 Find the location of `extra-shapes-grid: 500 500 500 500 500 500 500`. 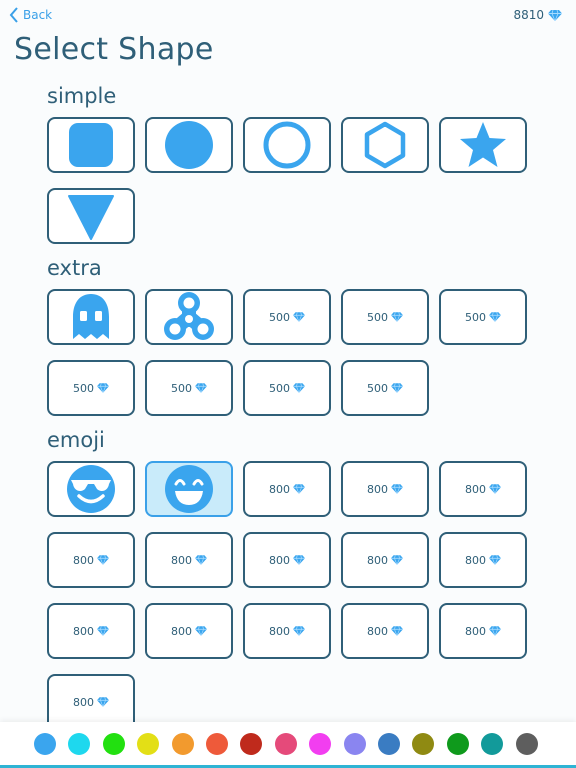

extra-shapes-grid: 500 500 500 500 500 500 500 is located at coordinates (292, 352).